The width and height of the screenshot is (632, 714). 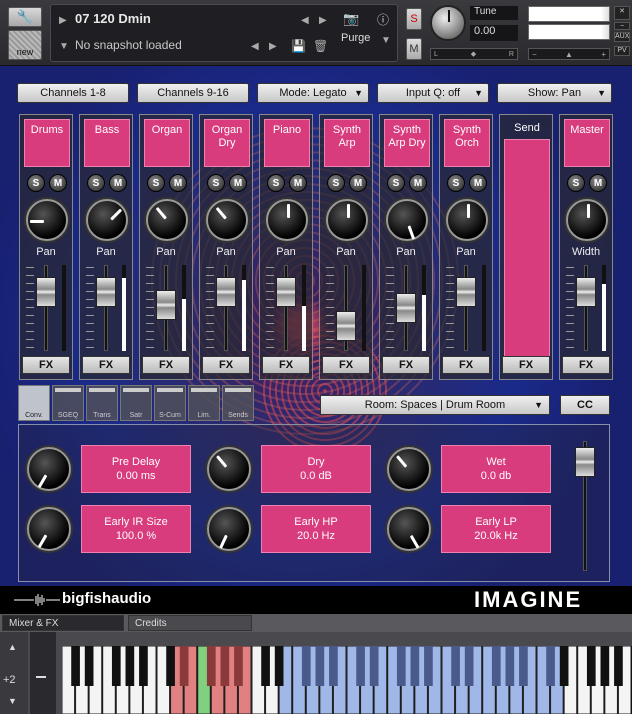 What do you see at coordinates (229, 469) in the screenshot?
I see `dry-knob` at bounding box center [229, 469].